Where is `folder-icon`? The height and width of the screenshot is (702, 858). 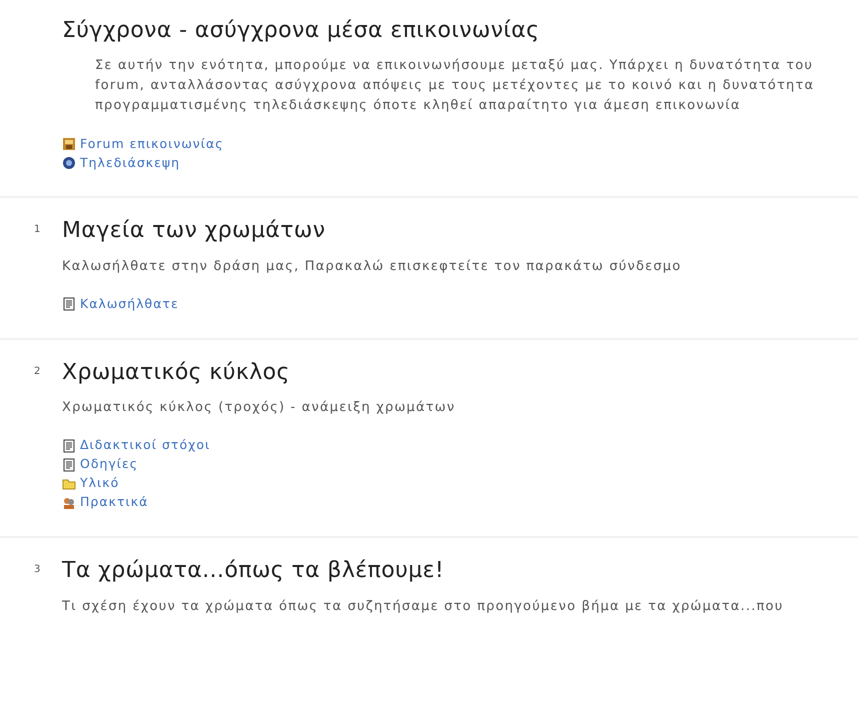
folder-icon is located at coordinates (69, 483).